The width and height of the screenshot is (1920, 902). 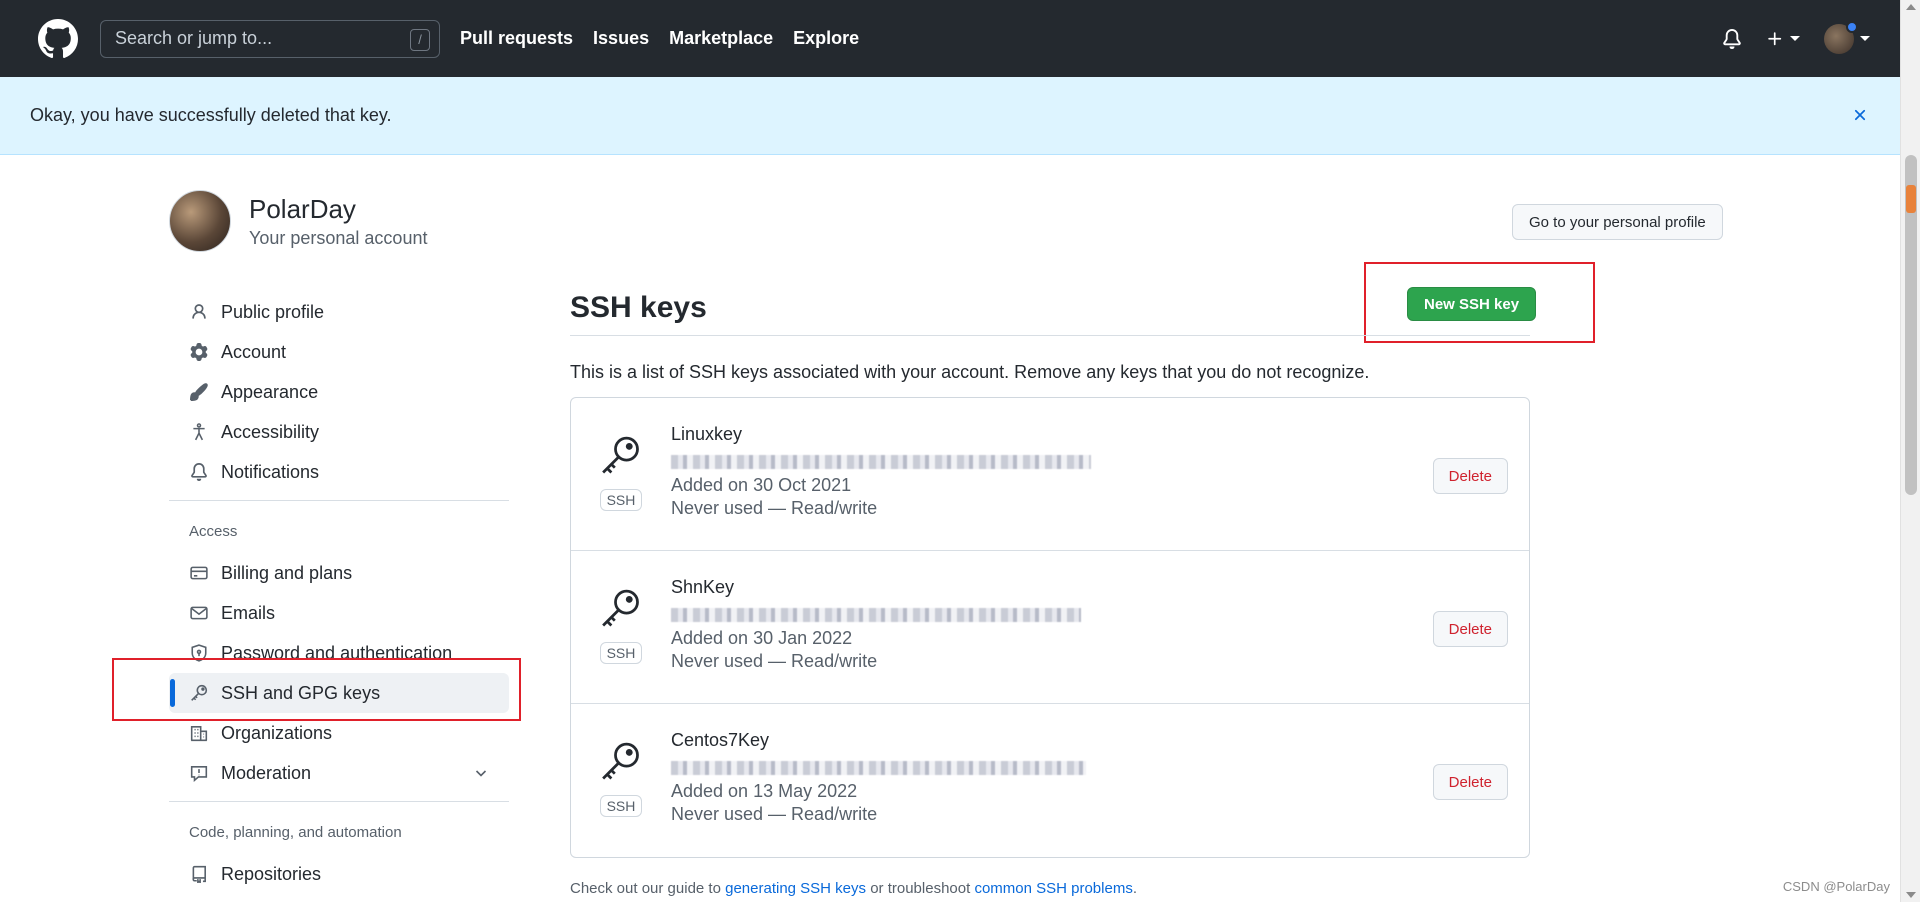 I want to click on sidebar-item-billing: Billing and plans, so click(x=339, y=573).